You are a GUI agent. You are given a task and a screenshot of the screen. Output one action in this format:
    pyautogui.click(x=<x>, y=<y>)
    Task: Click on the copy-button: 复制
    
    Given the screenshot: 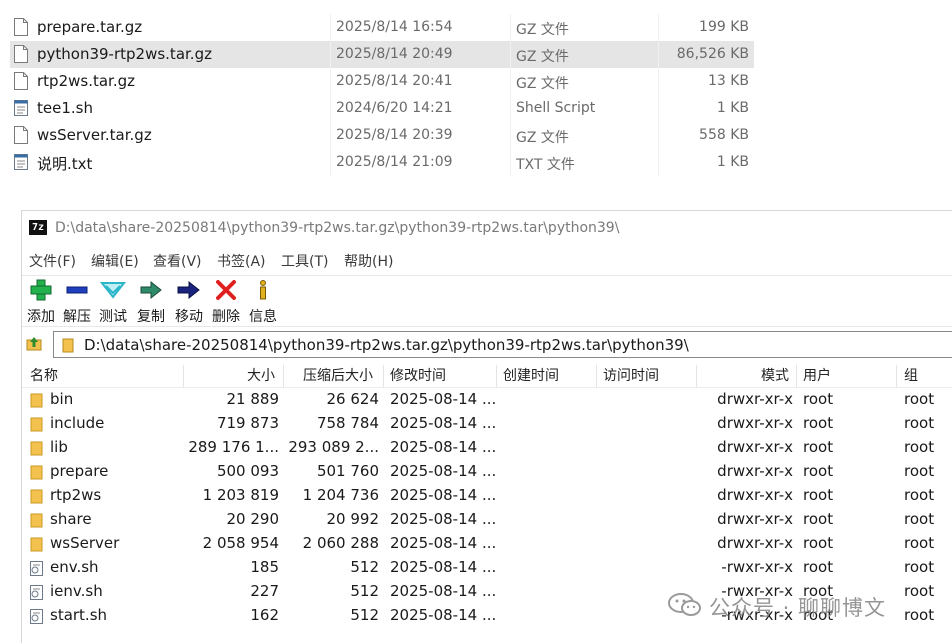 What is the action you would take?
    pyautogui.click(x=151, y=302)
    